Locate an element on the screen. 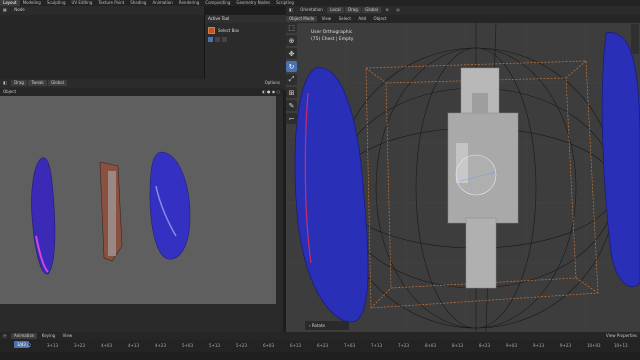  measure-icon: ⌐ is located at coordinates (291, 118).